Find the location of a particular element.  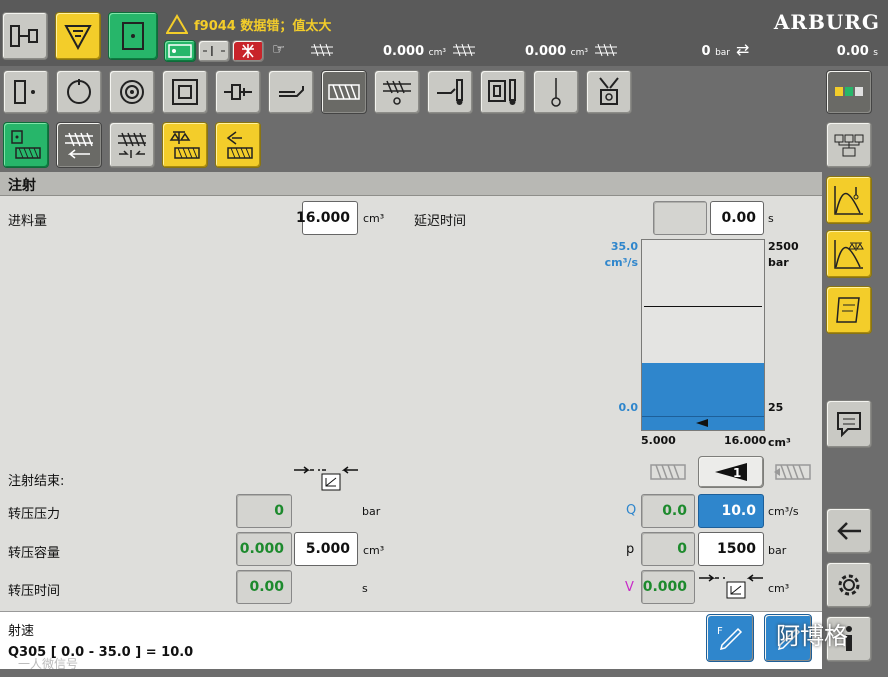

sub-decompression-button is located at coordinates (238, 145).